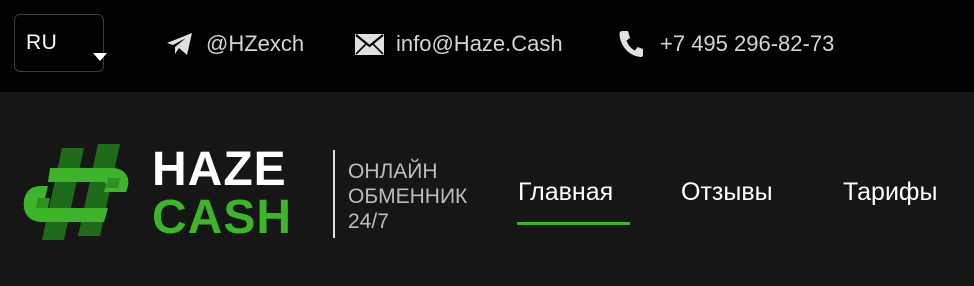 This screenshot has width=974, height=286. Describe the element at coordinates (100, 57) in the screenshot. I see `chevron-down-icon` at that location.